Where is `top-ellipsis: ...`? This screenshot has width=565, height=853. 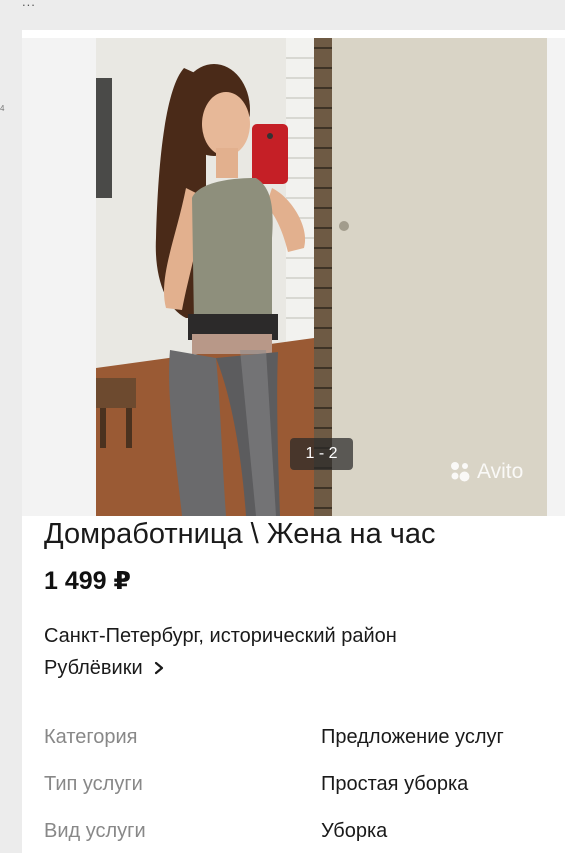
top-ellipsis: ... is located at coordinates (29, 4).